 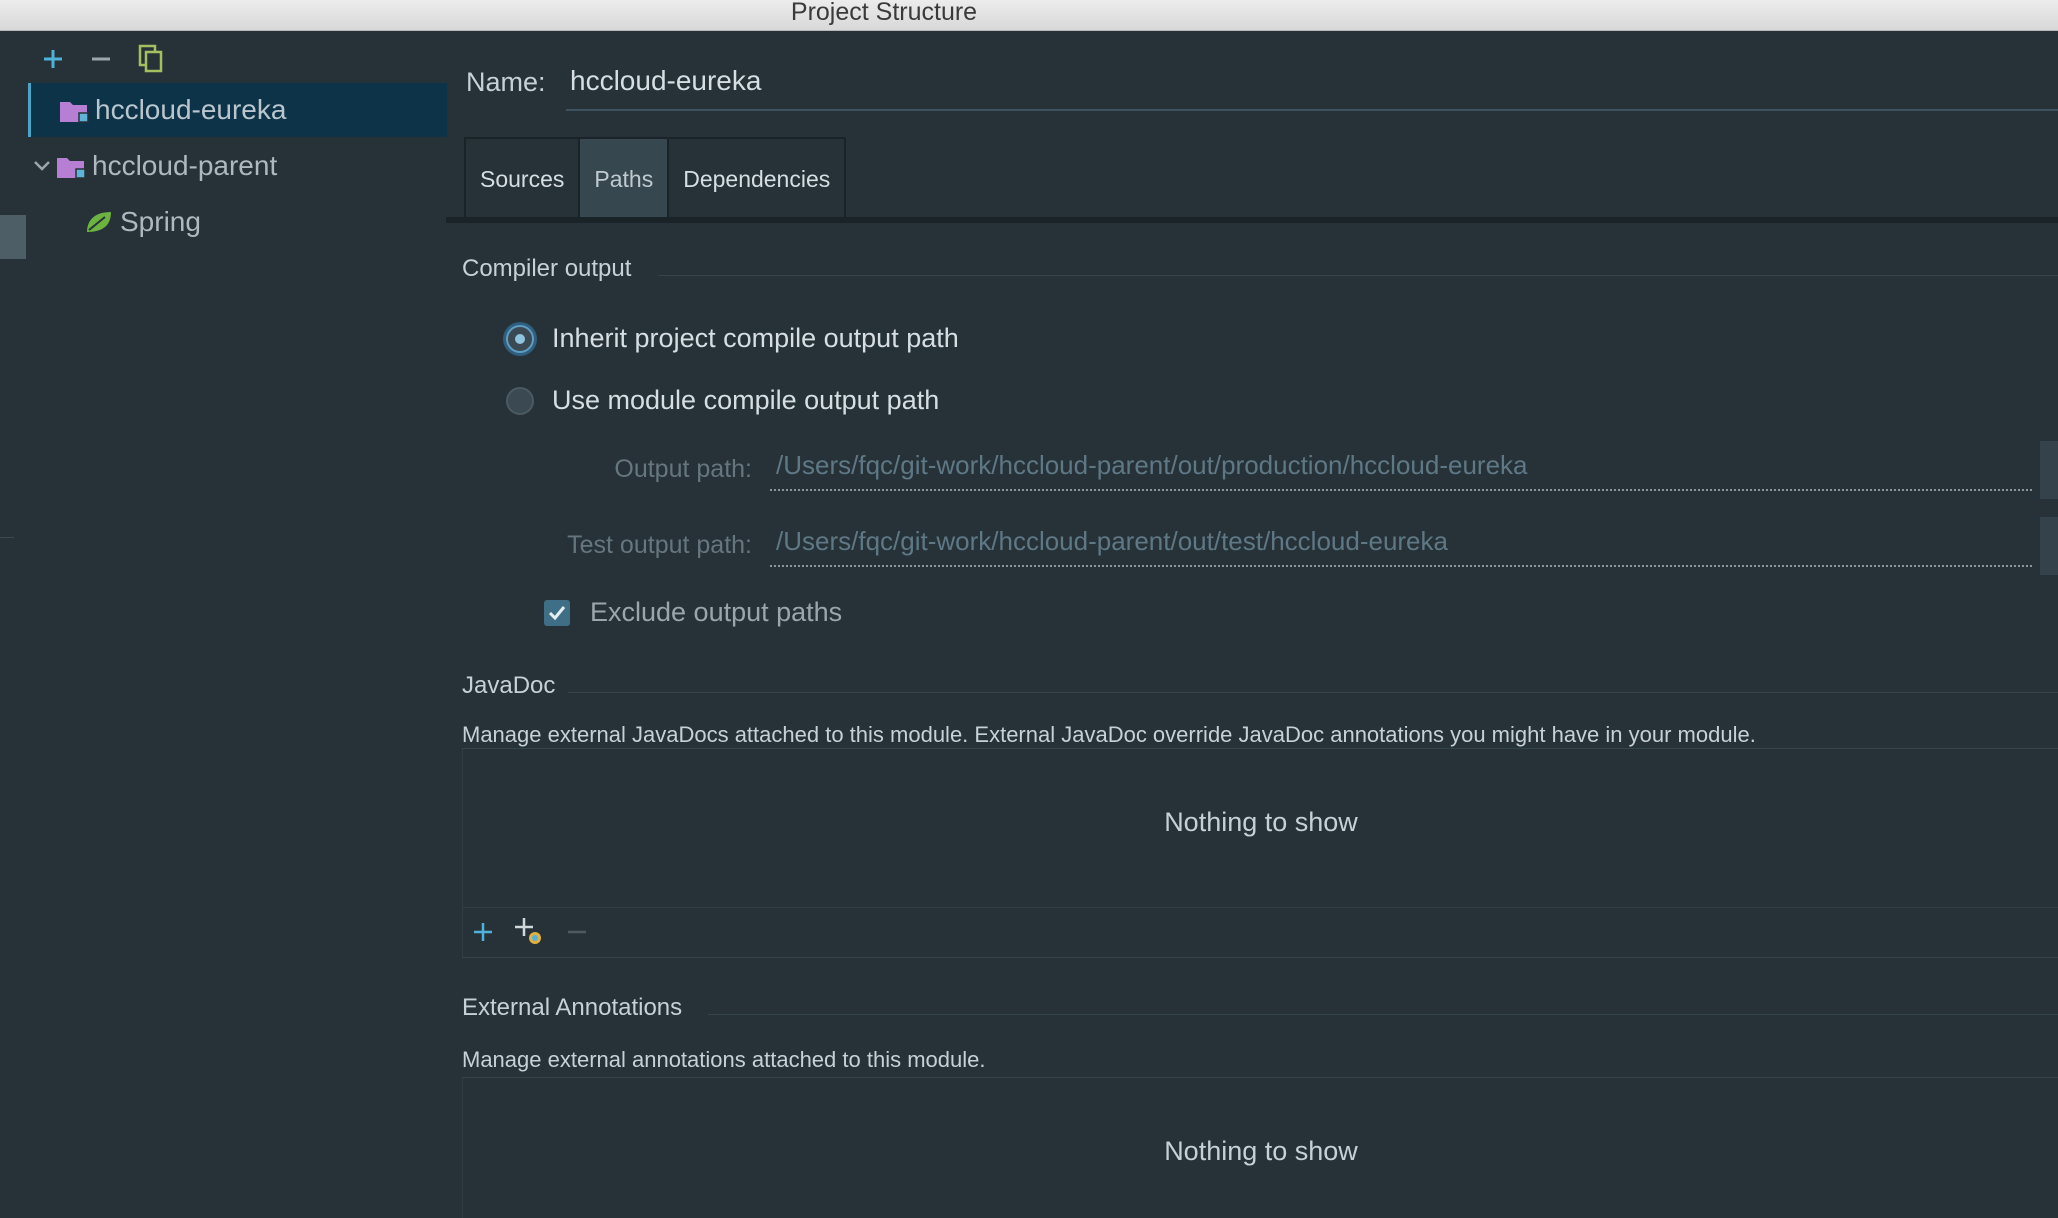 What do you see at coordinates (716, 612) in the screenshot?
I see `checkbox-label: Exclude output paths` at bounding box center [716, 612].